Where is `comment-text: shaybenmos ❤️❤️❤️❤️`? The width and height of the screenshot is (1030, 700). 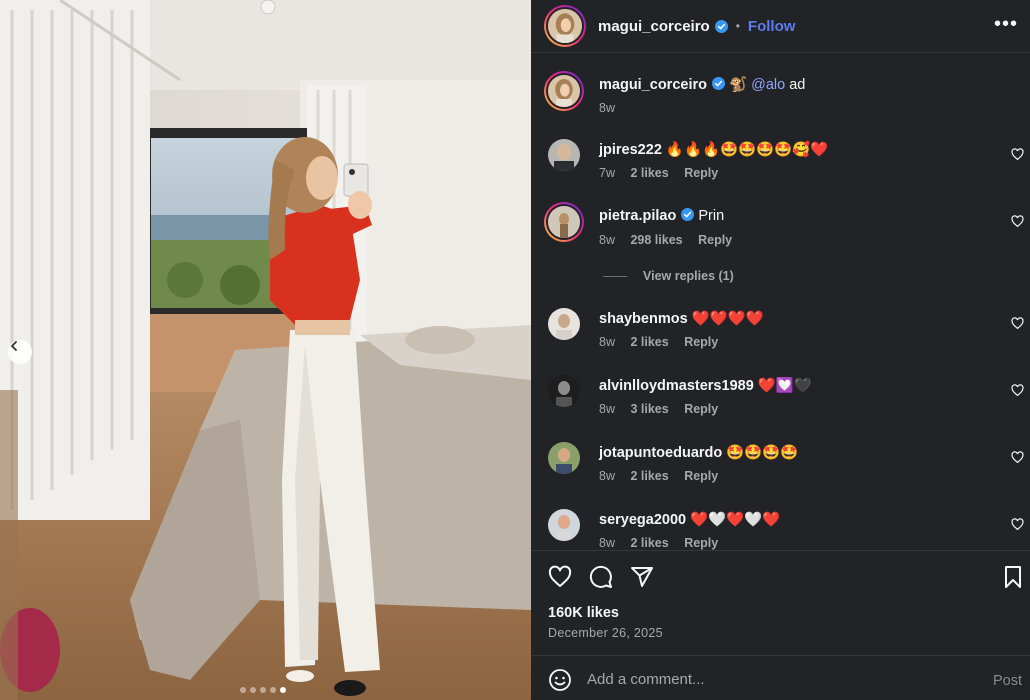 comment-text: shaybenmos ❤️❤️❤️❤️ is located at coordinates (681, 318).